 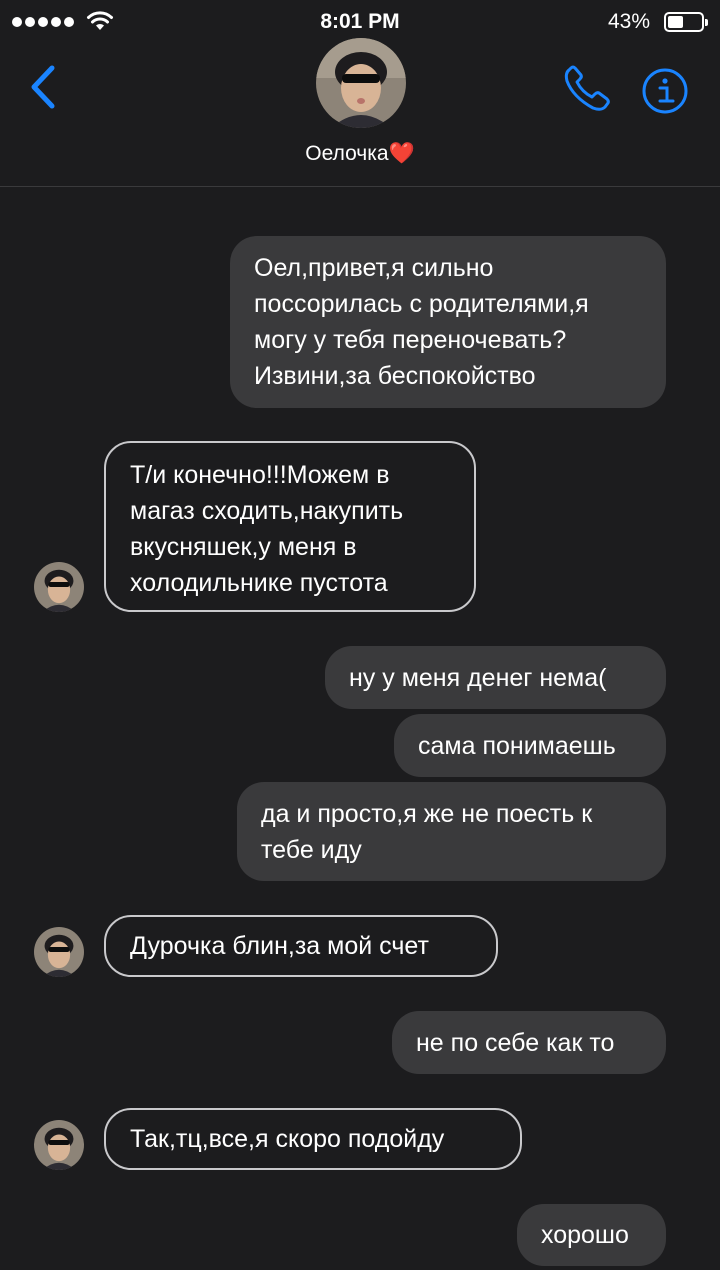 I want to click on message-bubble-incoming: Так,тц,все,я скоро подойду, so click(x=313, y=1139).